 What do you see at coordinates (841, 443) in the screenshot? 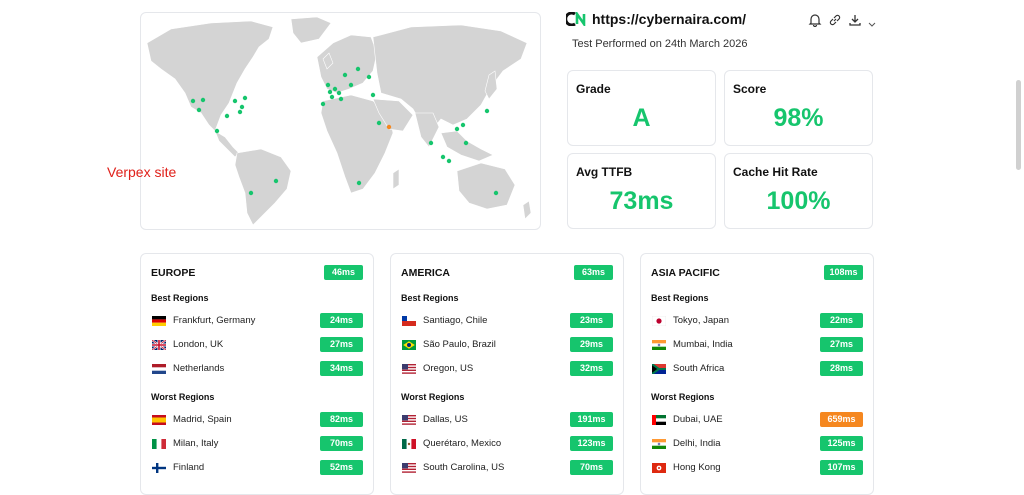
I see `response-time-badge: 125ms` at bounding box center [841, 443].